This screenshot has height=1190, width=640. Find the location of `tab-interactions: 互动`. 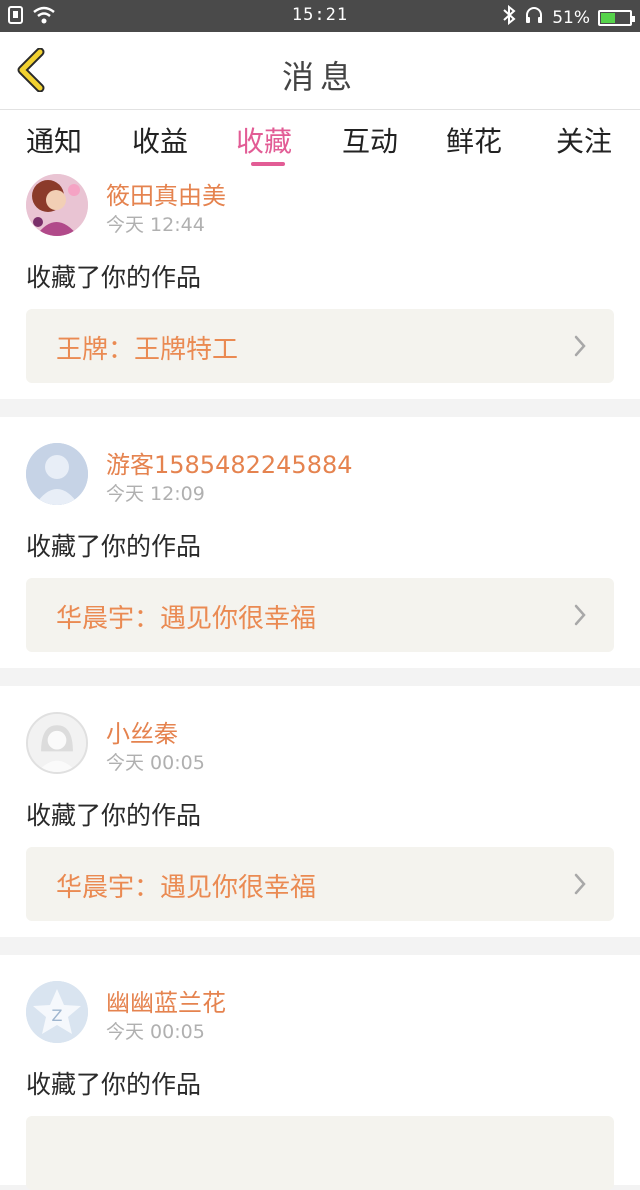

tab-interactions: 互动 is located at coordinates (370, 140).